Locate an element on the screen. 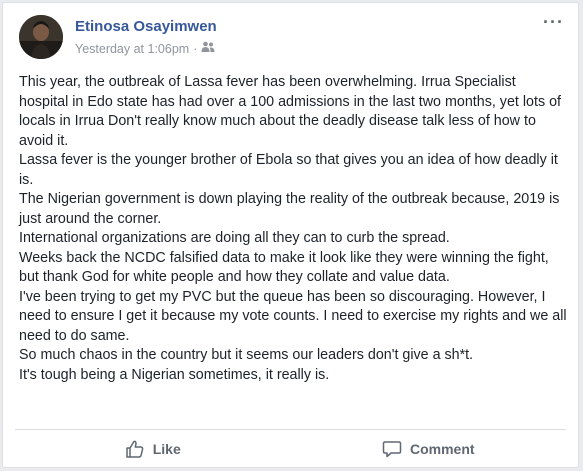 The height and width of the screenshot is (471, 583). post-meta: Yesterday at 1:06pm · is located at coordinates (145, 48).